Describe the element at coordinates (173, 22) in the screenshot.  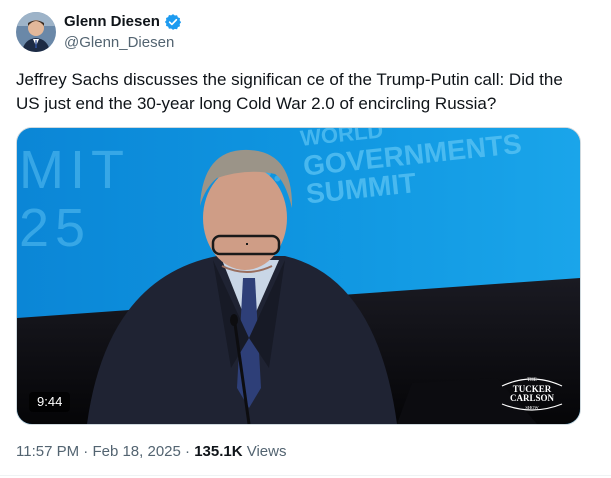
I see `verified-badge-icon` at that location.